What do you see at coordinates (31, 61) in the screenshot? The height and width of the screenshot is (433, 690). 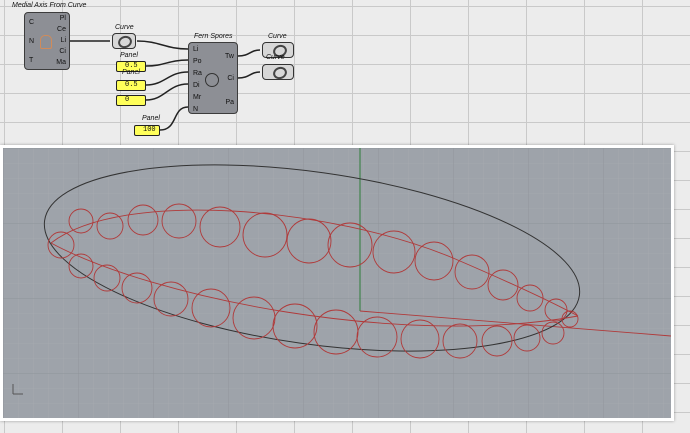 I see `medial-axis-input-t: T` at bounding box center [31, 61].